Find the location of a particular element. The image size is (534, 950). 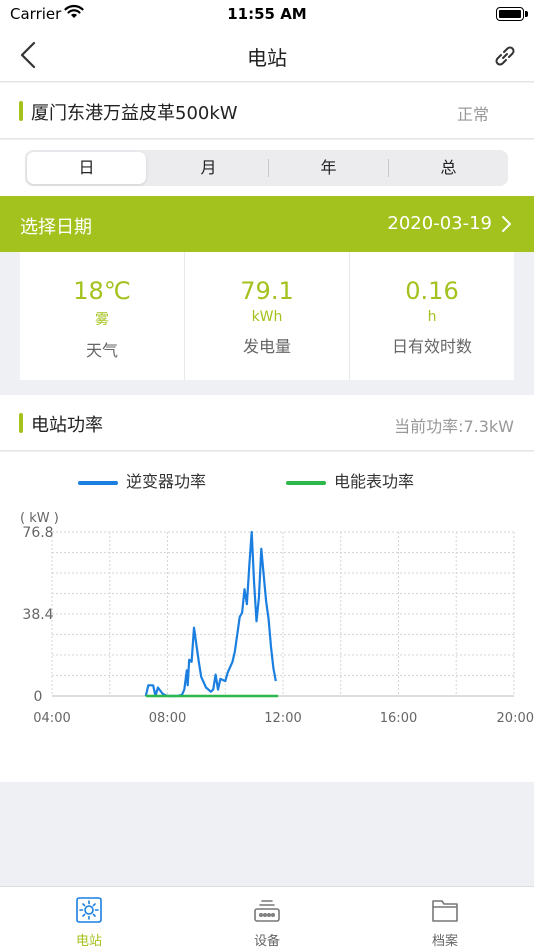

status-bar: Carrier 11:55 AM is located at coordinates (267, 15).